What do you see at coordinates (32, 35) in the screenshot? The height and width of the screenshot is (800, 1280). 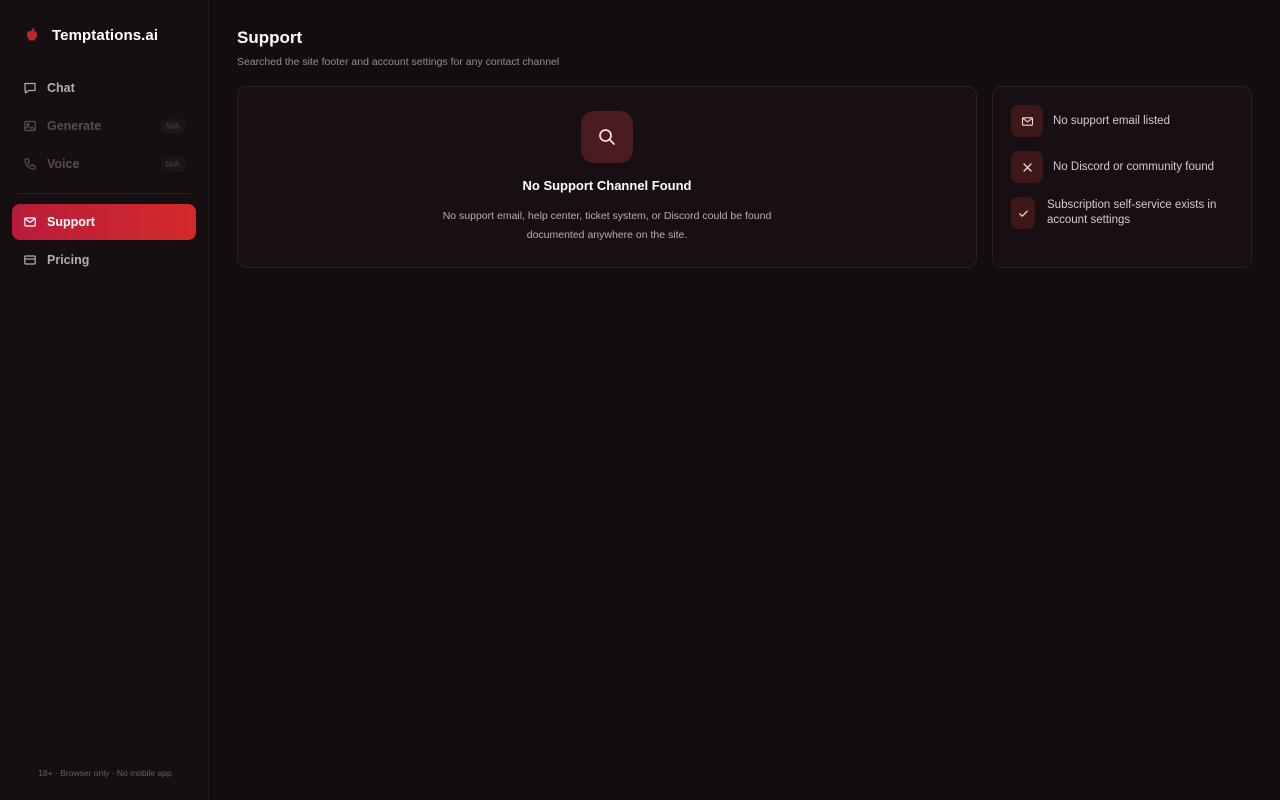 I see `apple-logo-icon` at bounding box center [32, 35].